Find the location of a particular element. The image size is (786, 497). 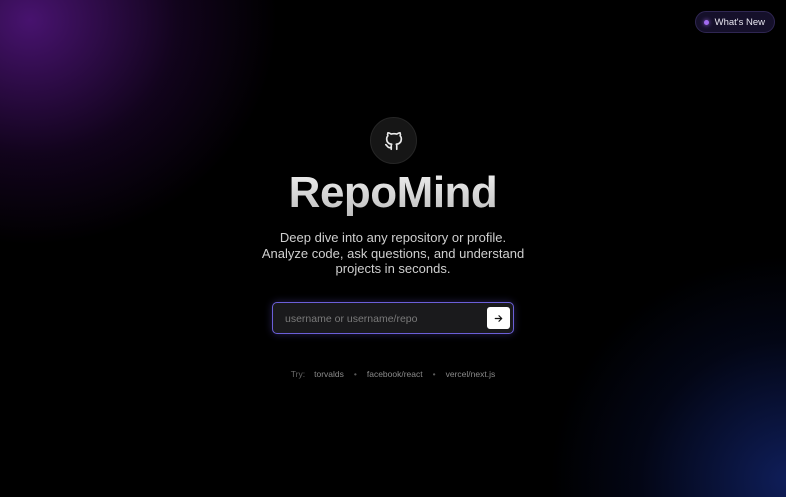

suggestion-facebook-react: facebook/react is located at coordinates (395, 374).